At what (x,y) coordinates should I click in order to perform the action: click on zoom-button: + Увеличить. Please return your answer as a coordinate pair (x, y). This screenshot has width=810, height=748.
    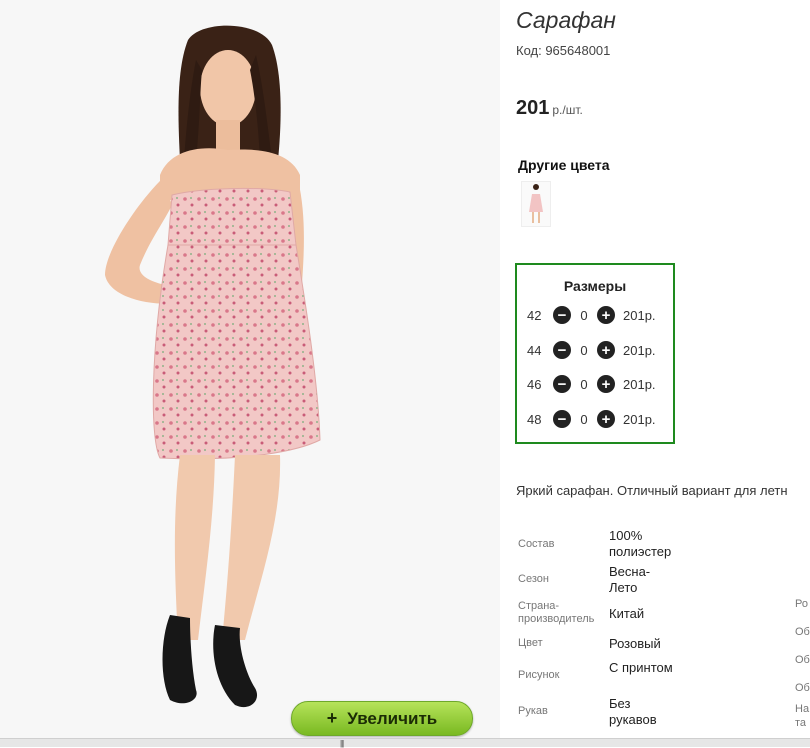
    Looking at the image, I should click on (382, 718).